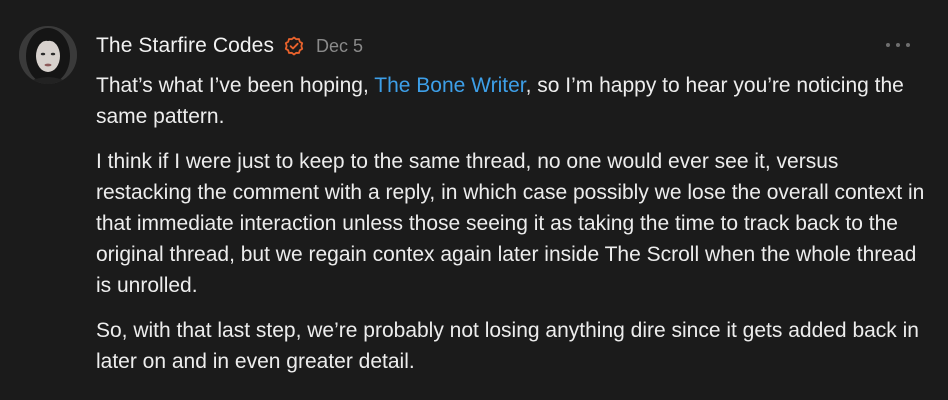 This screenshot has width=948, height=400. Describe the element at coordinates (235, 85) in the screenshot. I see `paragraph-text: That’s what I’ve been hoping,` at that location.